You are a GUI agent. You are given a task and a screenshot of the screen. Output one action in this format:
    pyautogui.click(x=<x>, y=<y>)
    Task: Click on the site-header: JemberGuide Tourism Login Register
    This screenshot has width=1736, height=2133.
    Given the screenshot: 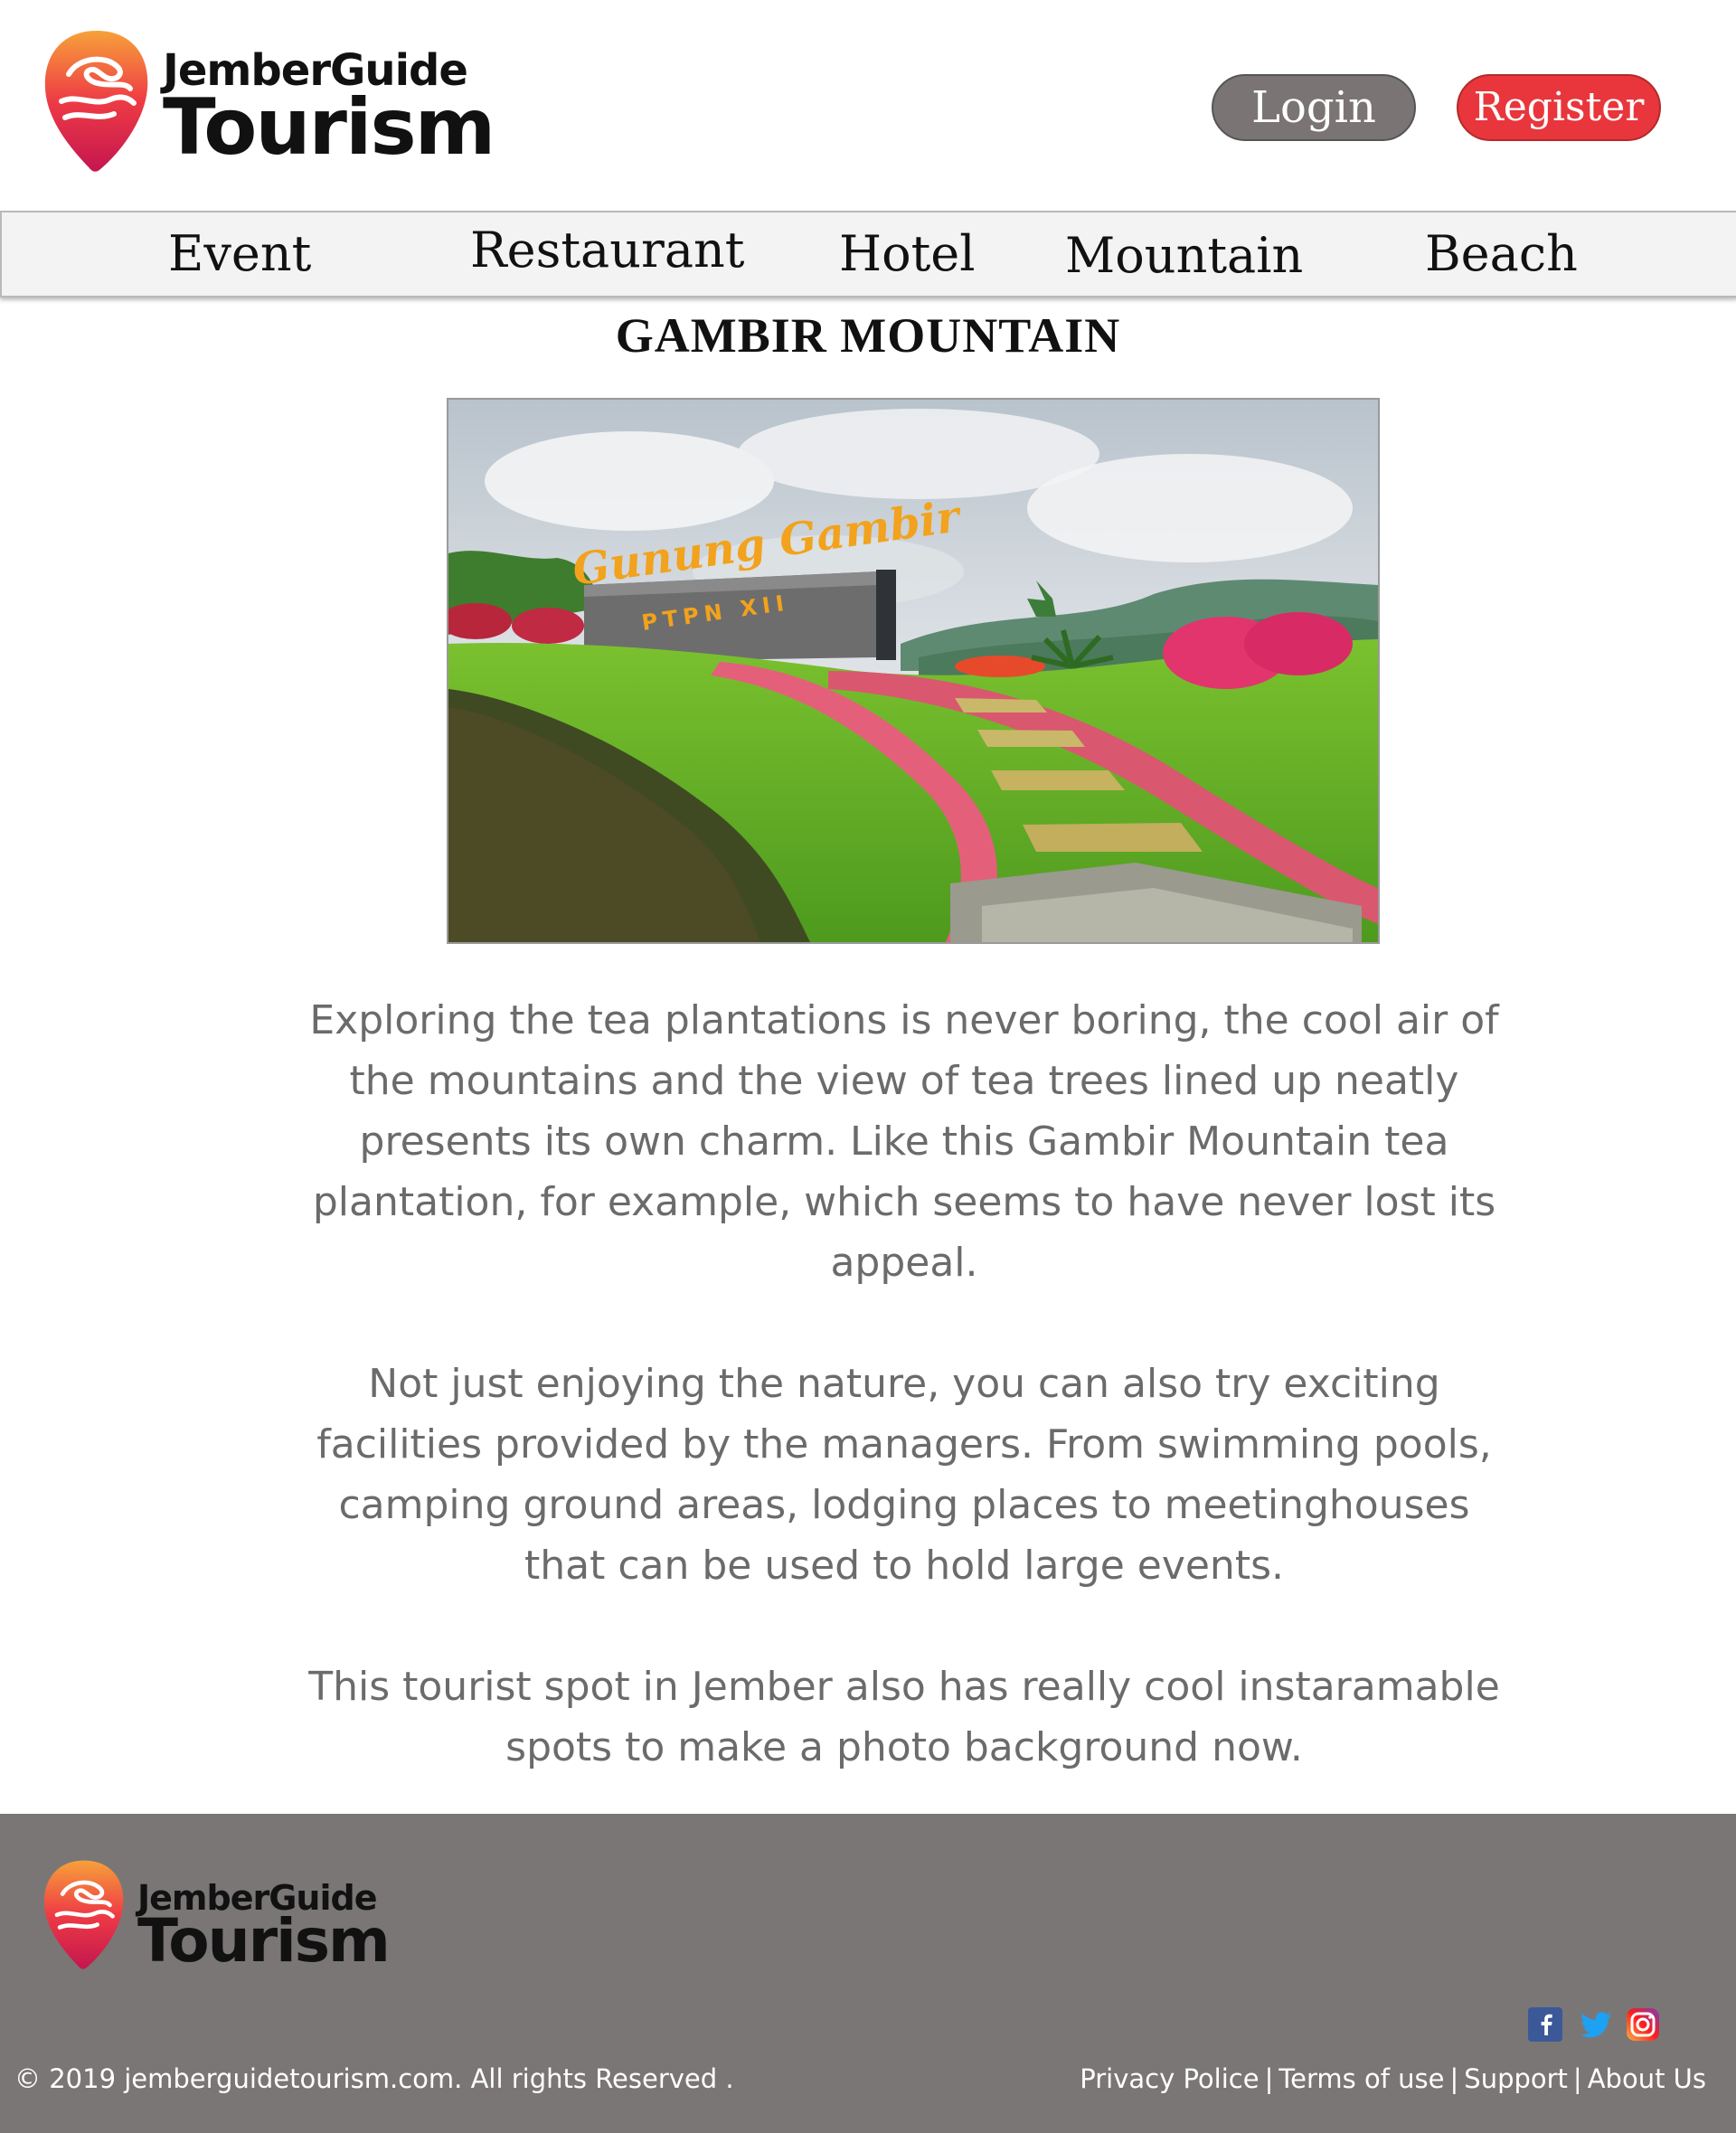 What is the action you would take?
    pyautogui.click(x=868, y=104)
    